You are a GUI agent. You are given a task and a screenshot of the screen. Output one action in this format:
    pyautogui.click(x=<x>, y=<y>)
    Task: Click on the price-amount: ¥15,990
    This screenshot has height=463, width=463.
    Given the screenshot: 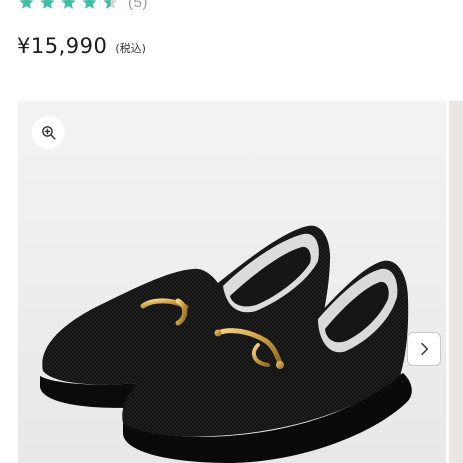 What is the action you would take?
    pyautogui.click(x=62, y=46)
    